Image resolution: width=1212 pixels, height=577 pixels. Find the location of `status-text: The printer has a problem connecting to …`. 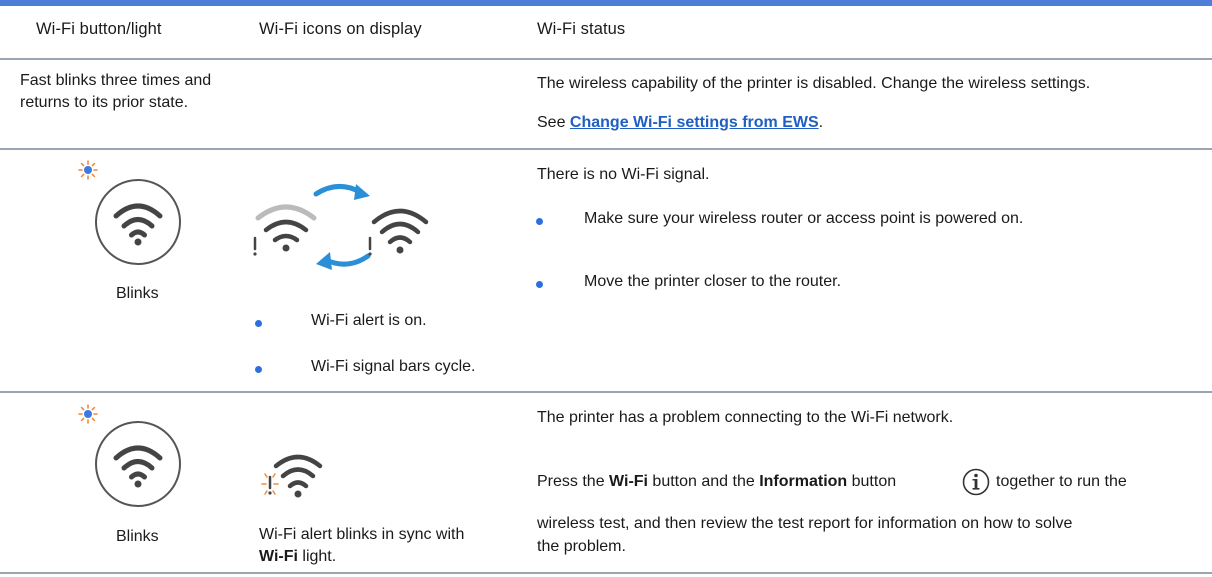

status-text: The printer has a problem connecting to … is located at coordinates (745, 417).